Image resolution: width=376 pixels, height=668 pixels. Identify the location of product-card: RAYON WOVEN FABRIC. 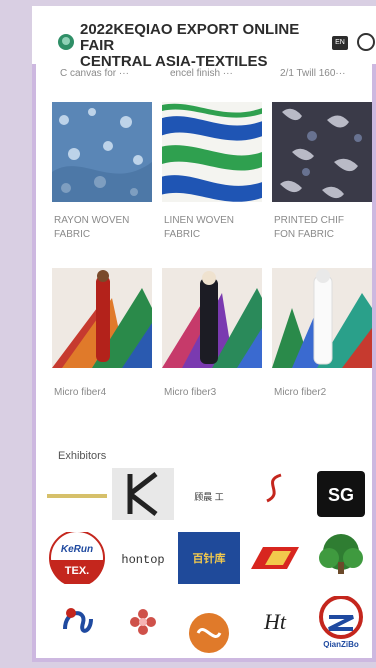
(102, 182).